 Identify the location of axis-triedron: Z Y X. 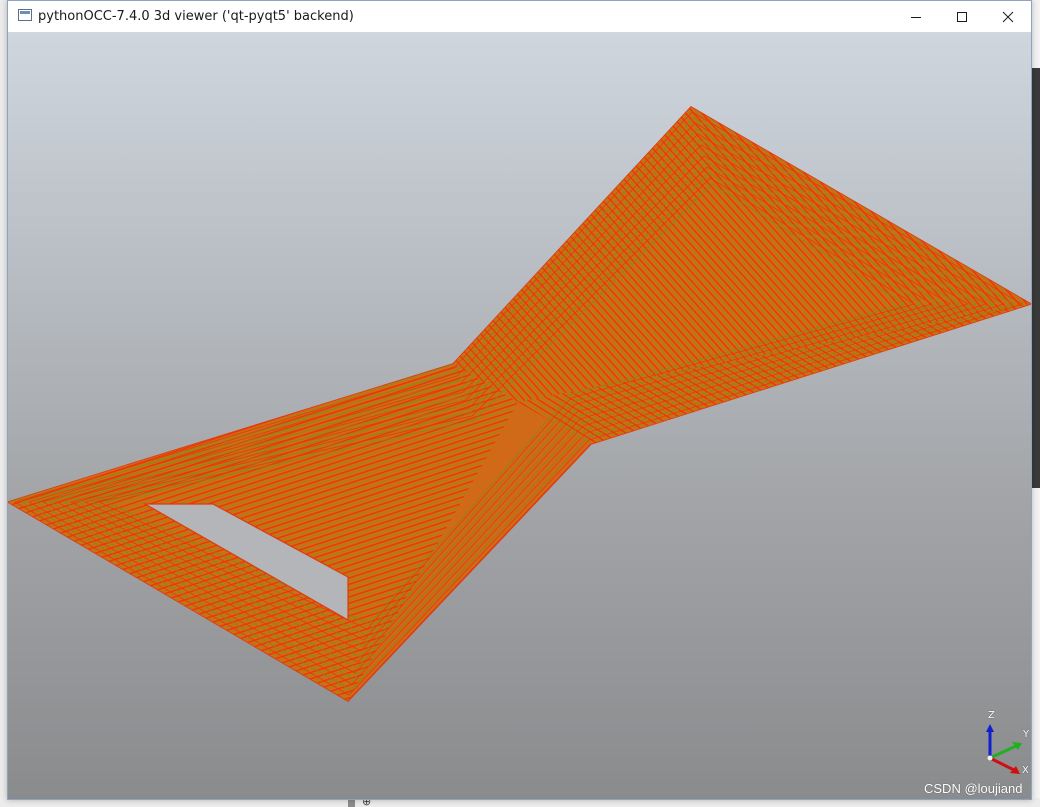
(1003, 743).